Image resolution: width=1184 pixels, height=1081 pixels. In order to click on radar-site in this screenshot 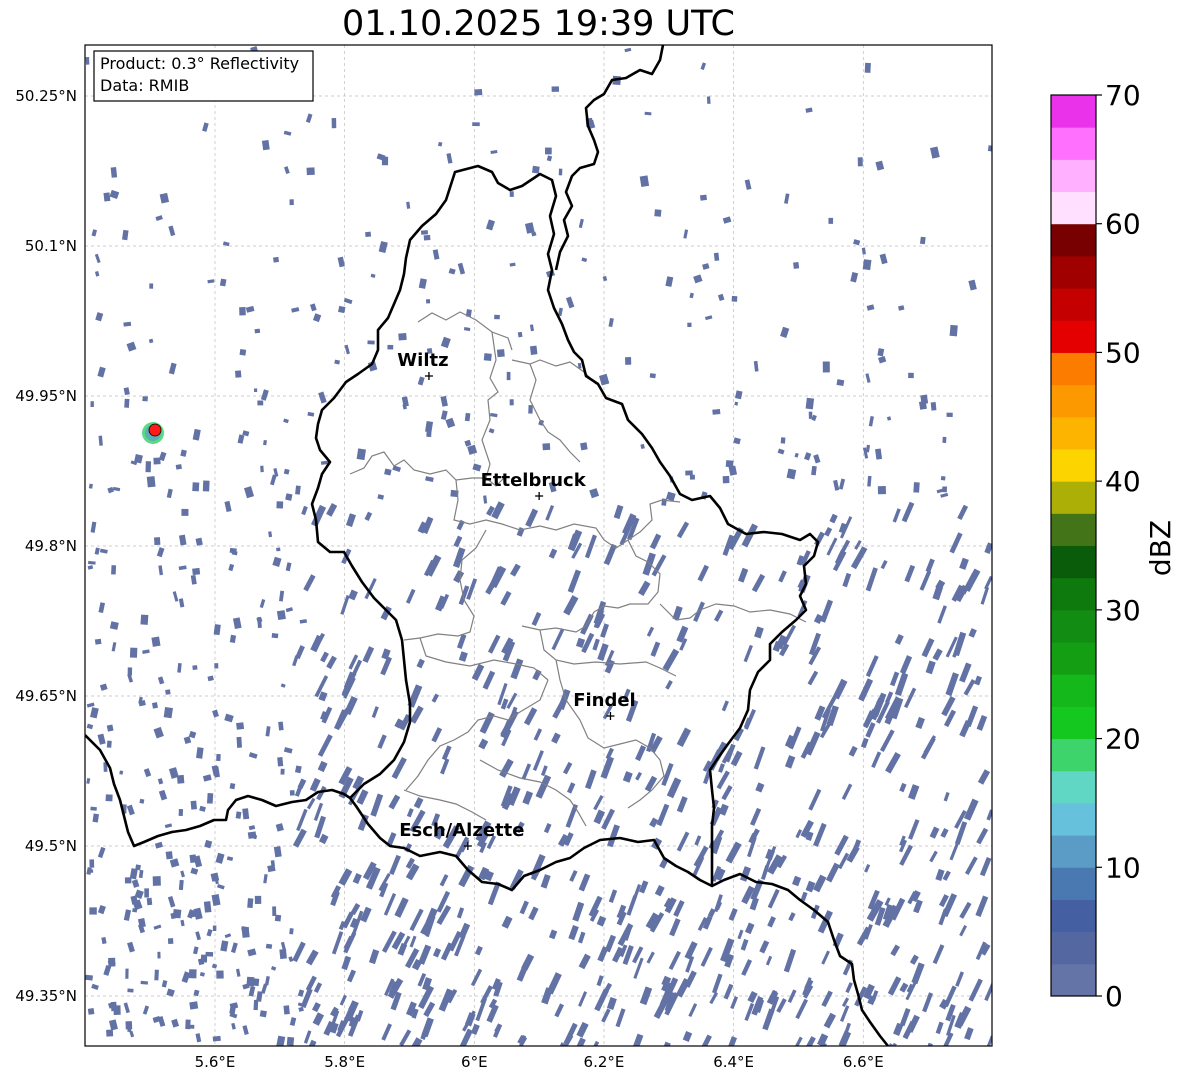, I will do `click(153, 433)`.